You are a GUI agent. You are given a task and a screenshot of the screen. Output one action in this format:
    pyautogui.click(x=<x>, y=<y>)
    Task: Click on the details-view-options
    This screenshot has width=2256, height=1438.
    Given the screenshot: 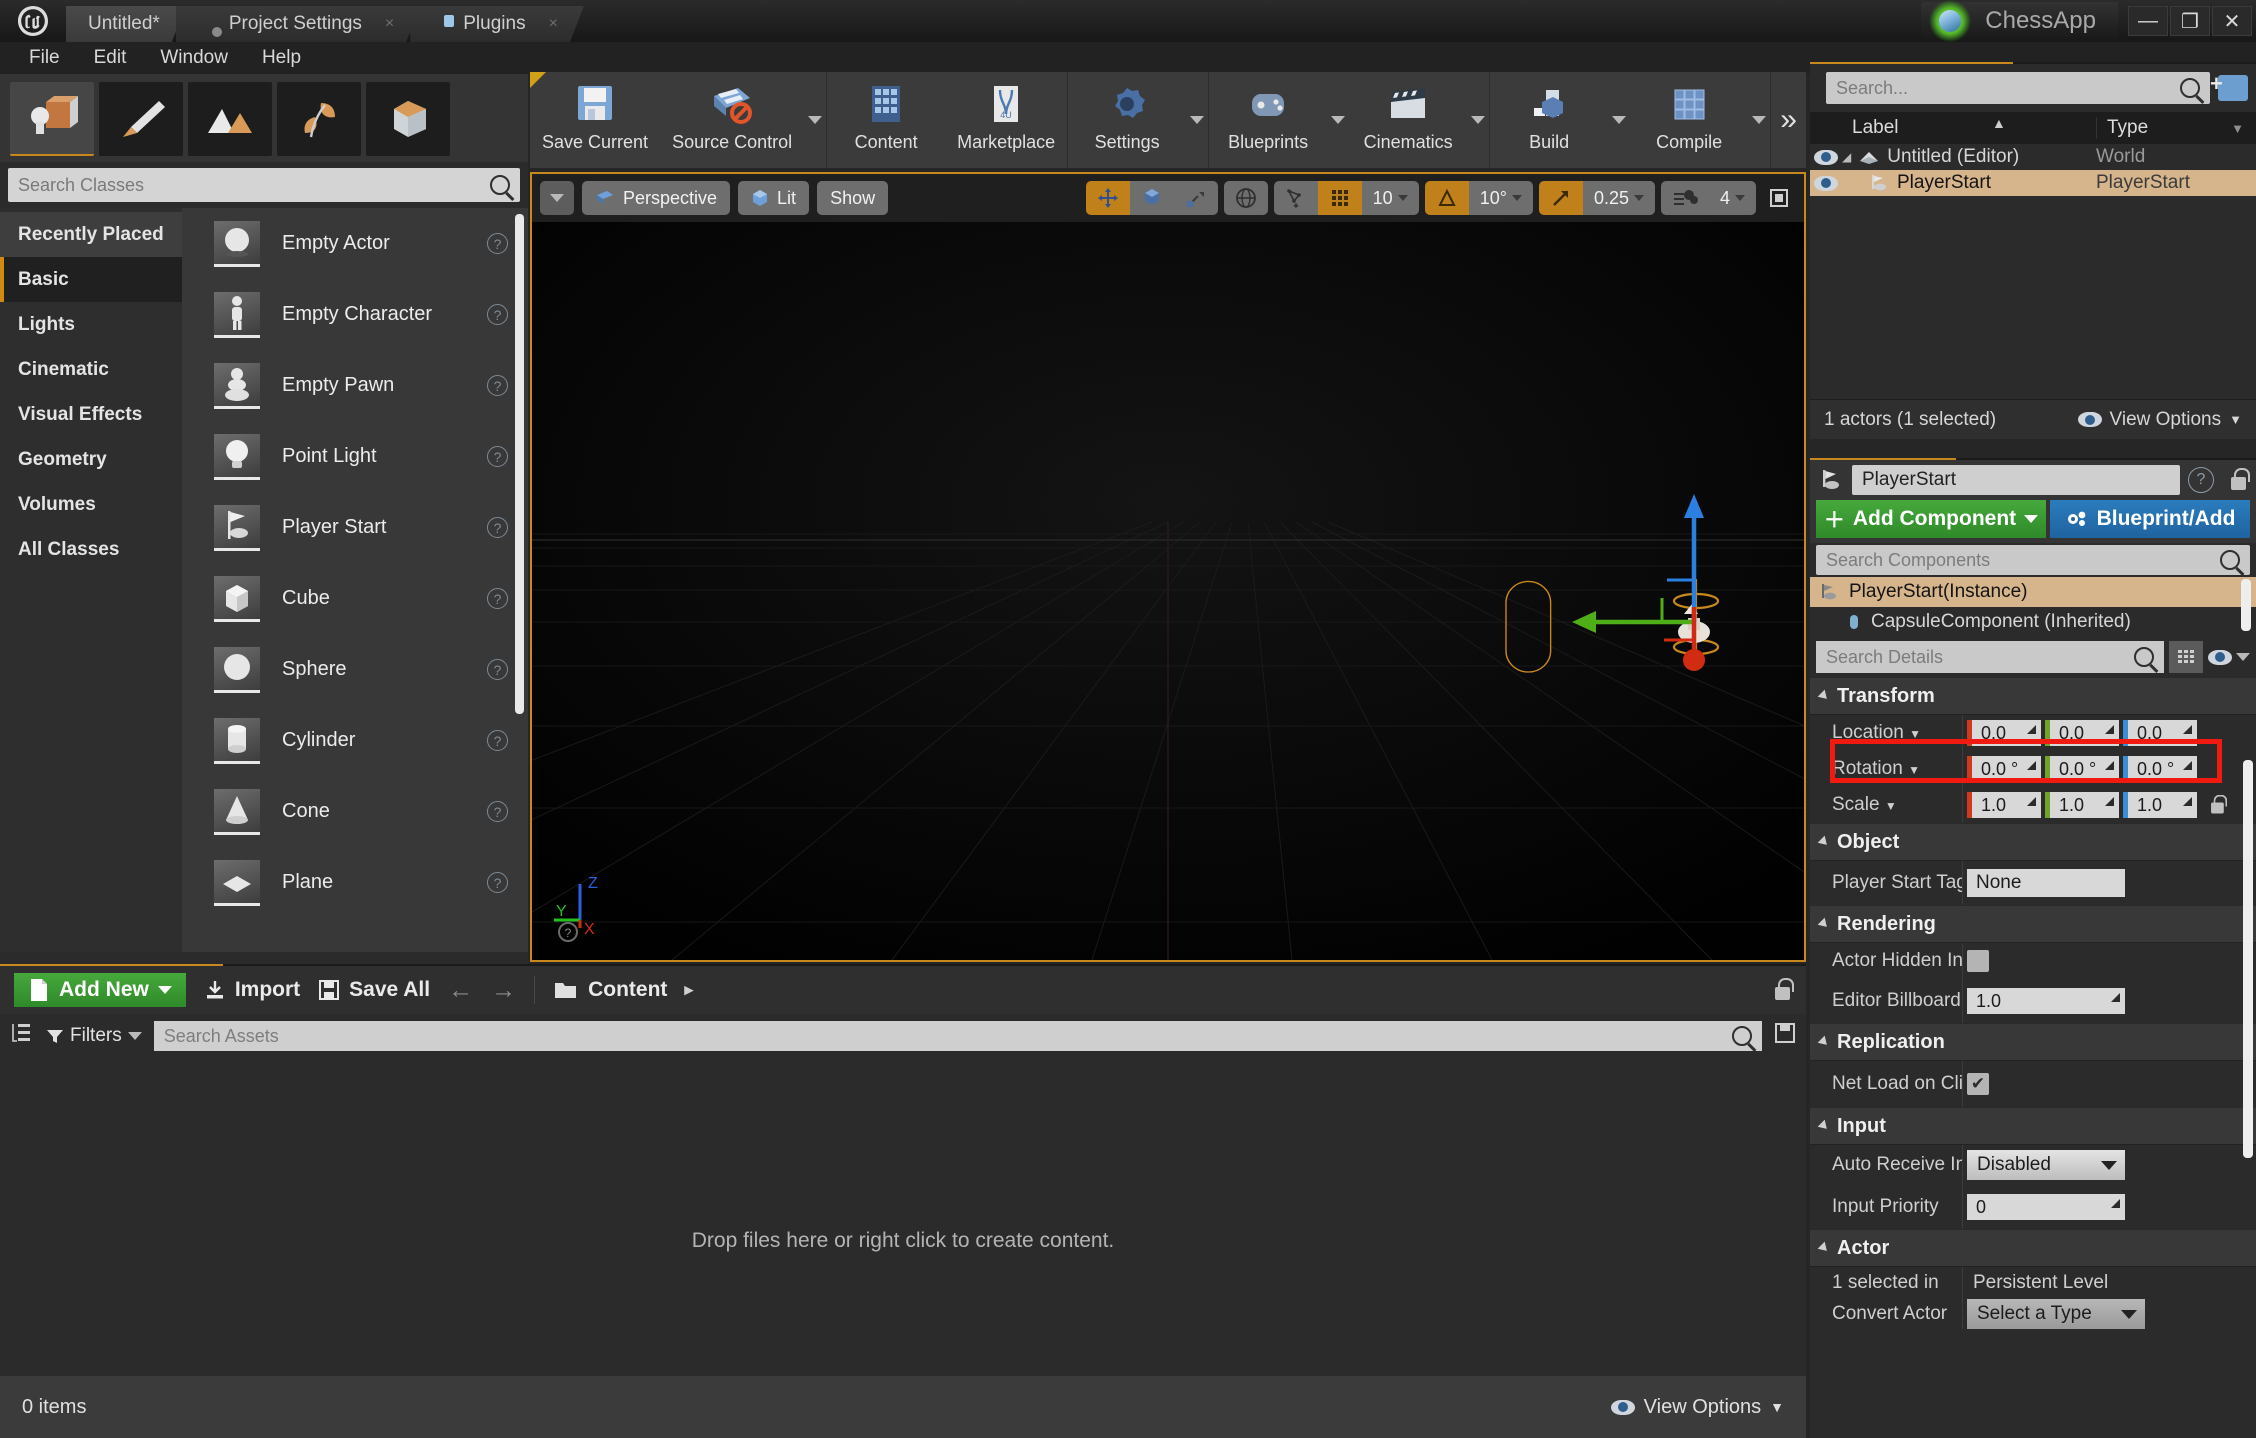 What is the action you would take?
    pyautogui.click(x=2229, y=657)
    